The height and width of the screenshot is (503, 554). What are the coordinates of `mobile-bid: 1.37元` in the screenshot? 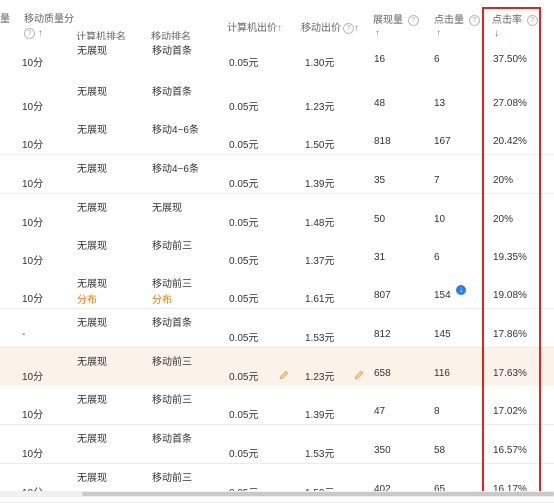 It's located at (320, 261).